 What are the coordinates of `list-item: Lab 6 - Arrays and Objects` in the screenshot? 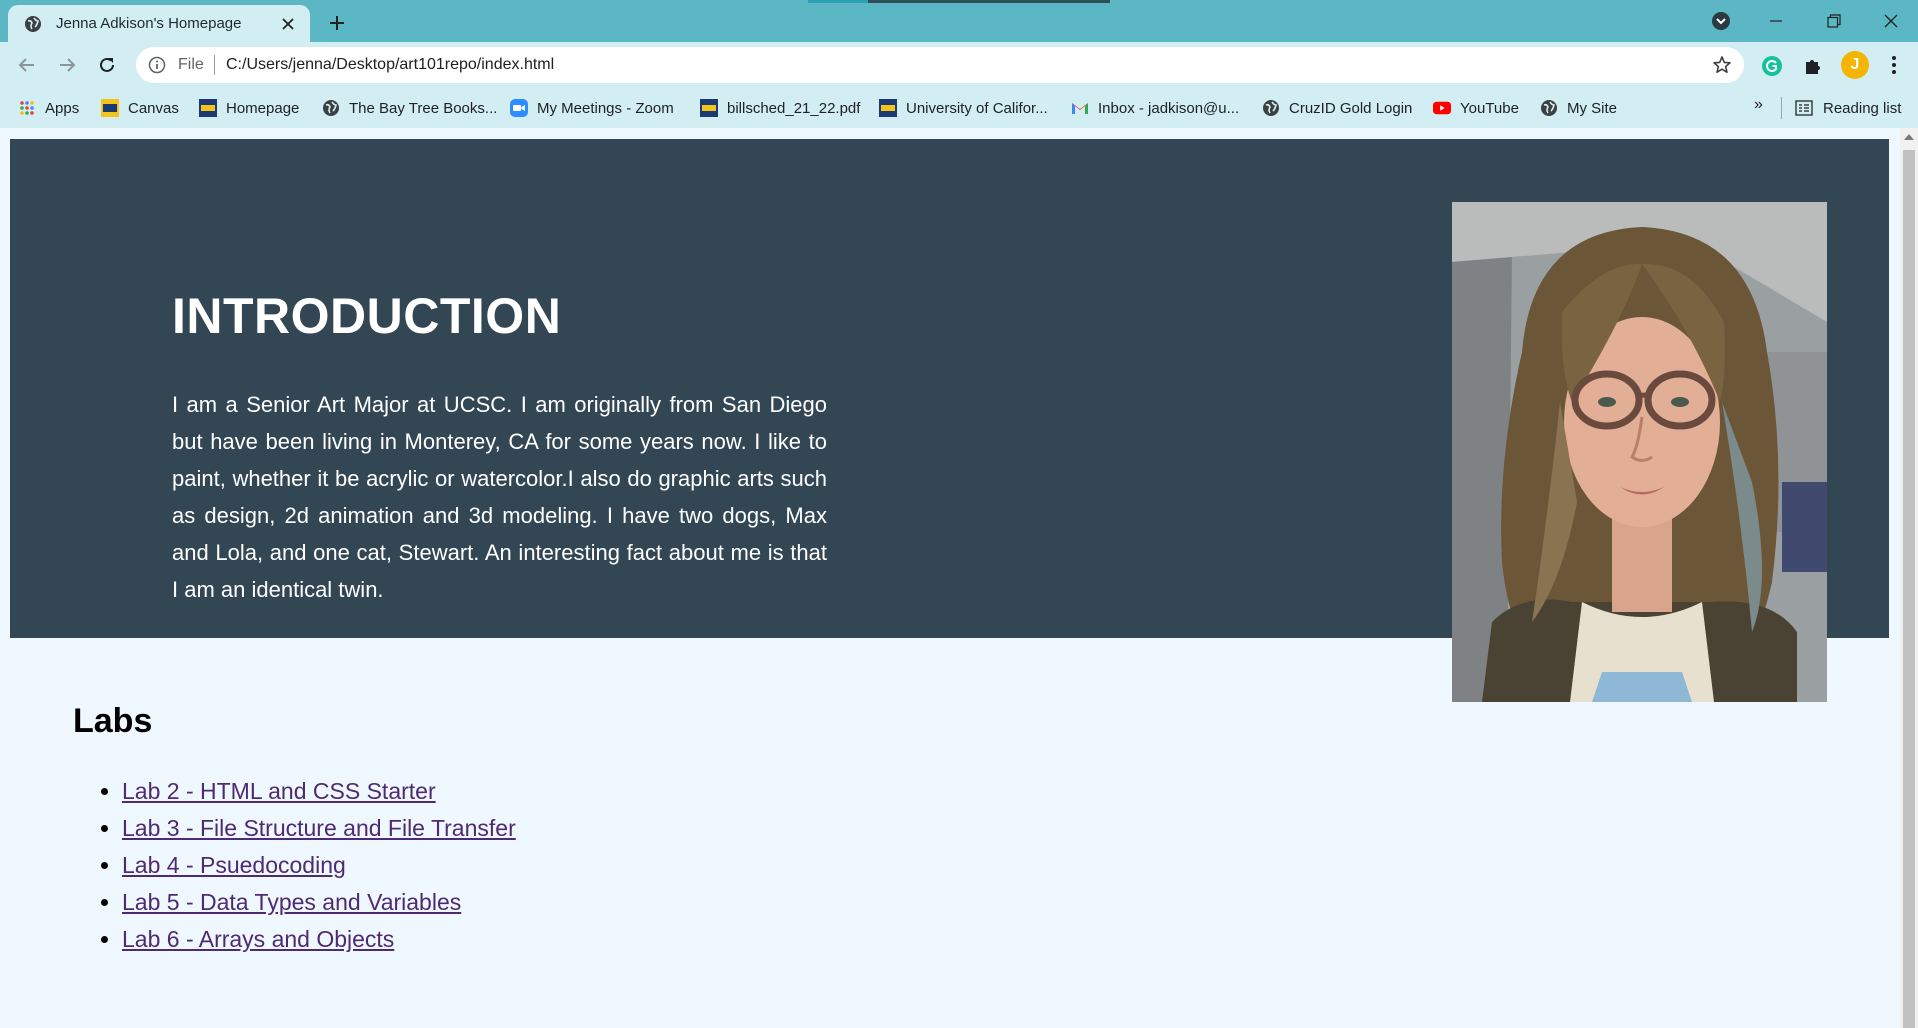 It's located at (319, 939).